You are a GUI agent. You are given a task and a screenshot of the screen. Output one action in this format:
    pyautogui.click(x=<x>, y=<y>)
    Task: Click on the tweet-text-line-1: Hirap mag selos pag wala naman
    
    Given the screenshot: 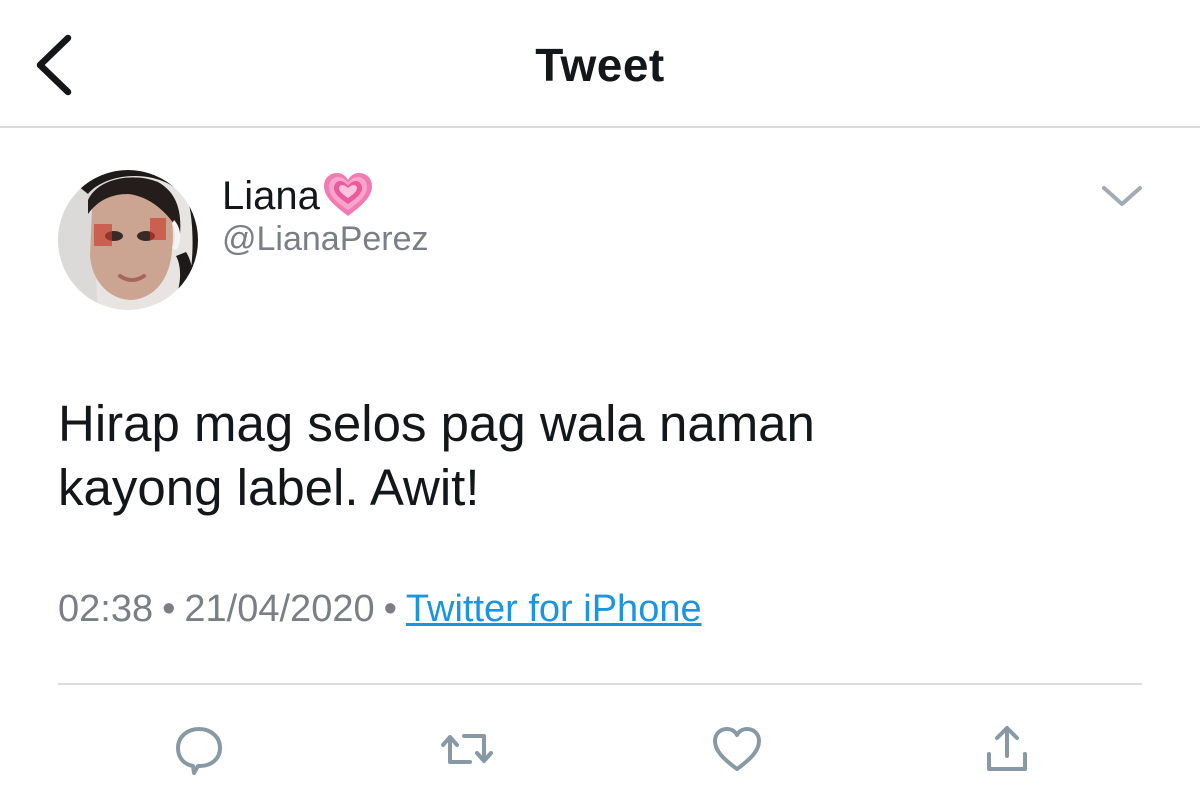 What is the action you would take?
    pyautogui.click(x=436, y=423)
    